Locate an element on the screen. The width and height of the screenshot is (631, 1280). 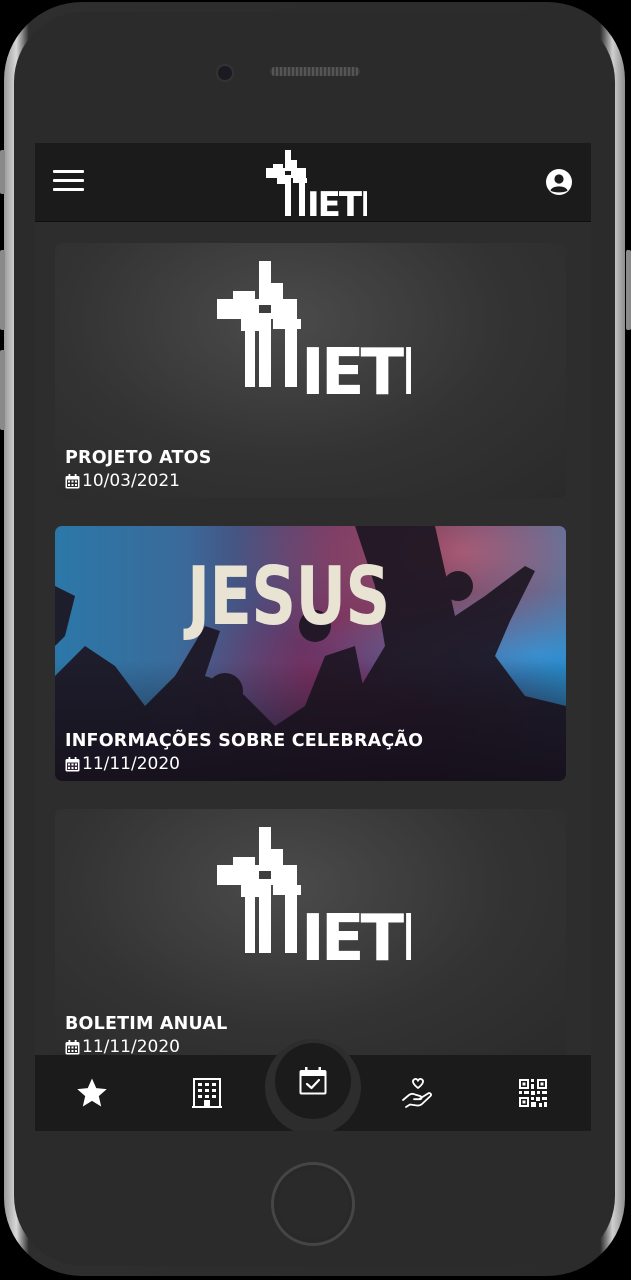
star-icon is located at coordinates (92, 1092).